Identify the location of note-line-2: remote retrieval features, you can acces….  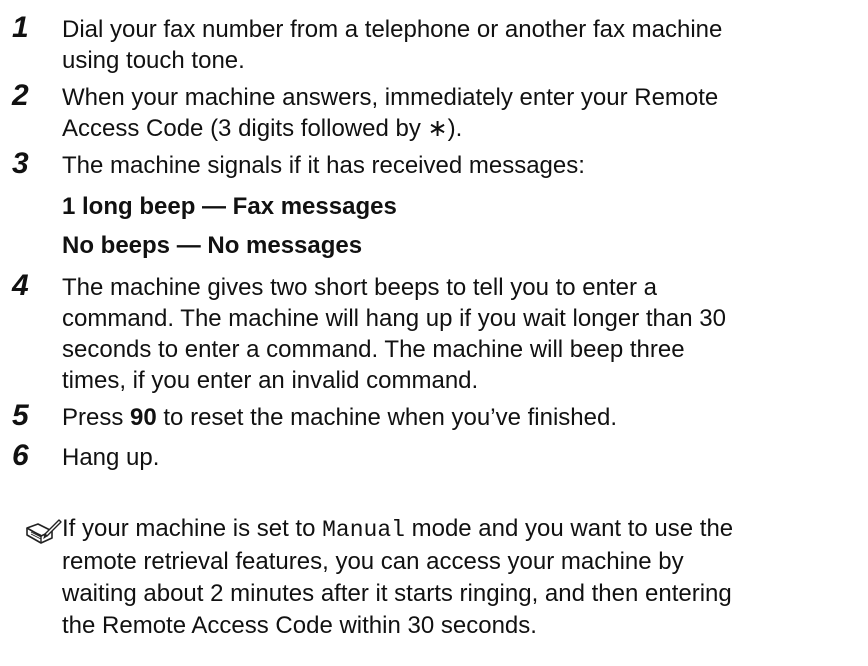
(373, 561).